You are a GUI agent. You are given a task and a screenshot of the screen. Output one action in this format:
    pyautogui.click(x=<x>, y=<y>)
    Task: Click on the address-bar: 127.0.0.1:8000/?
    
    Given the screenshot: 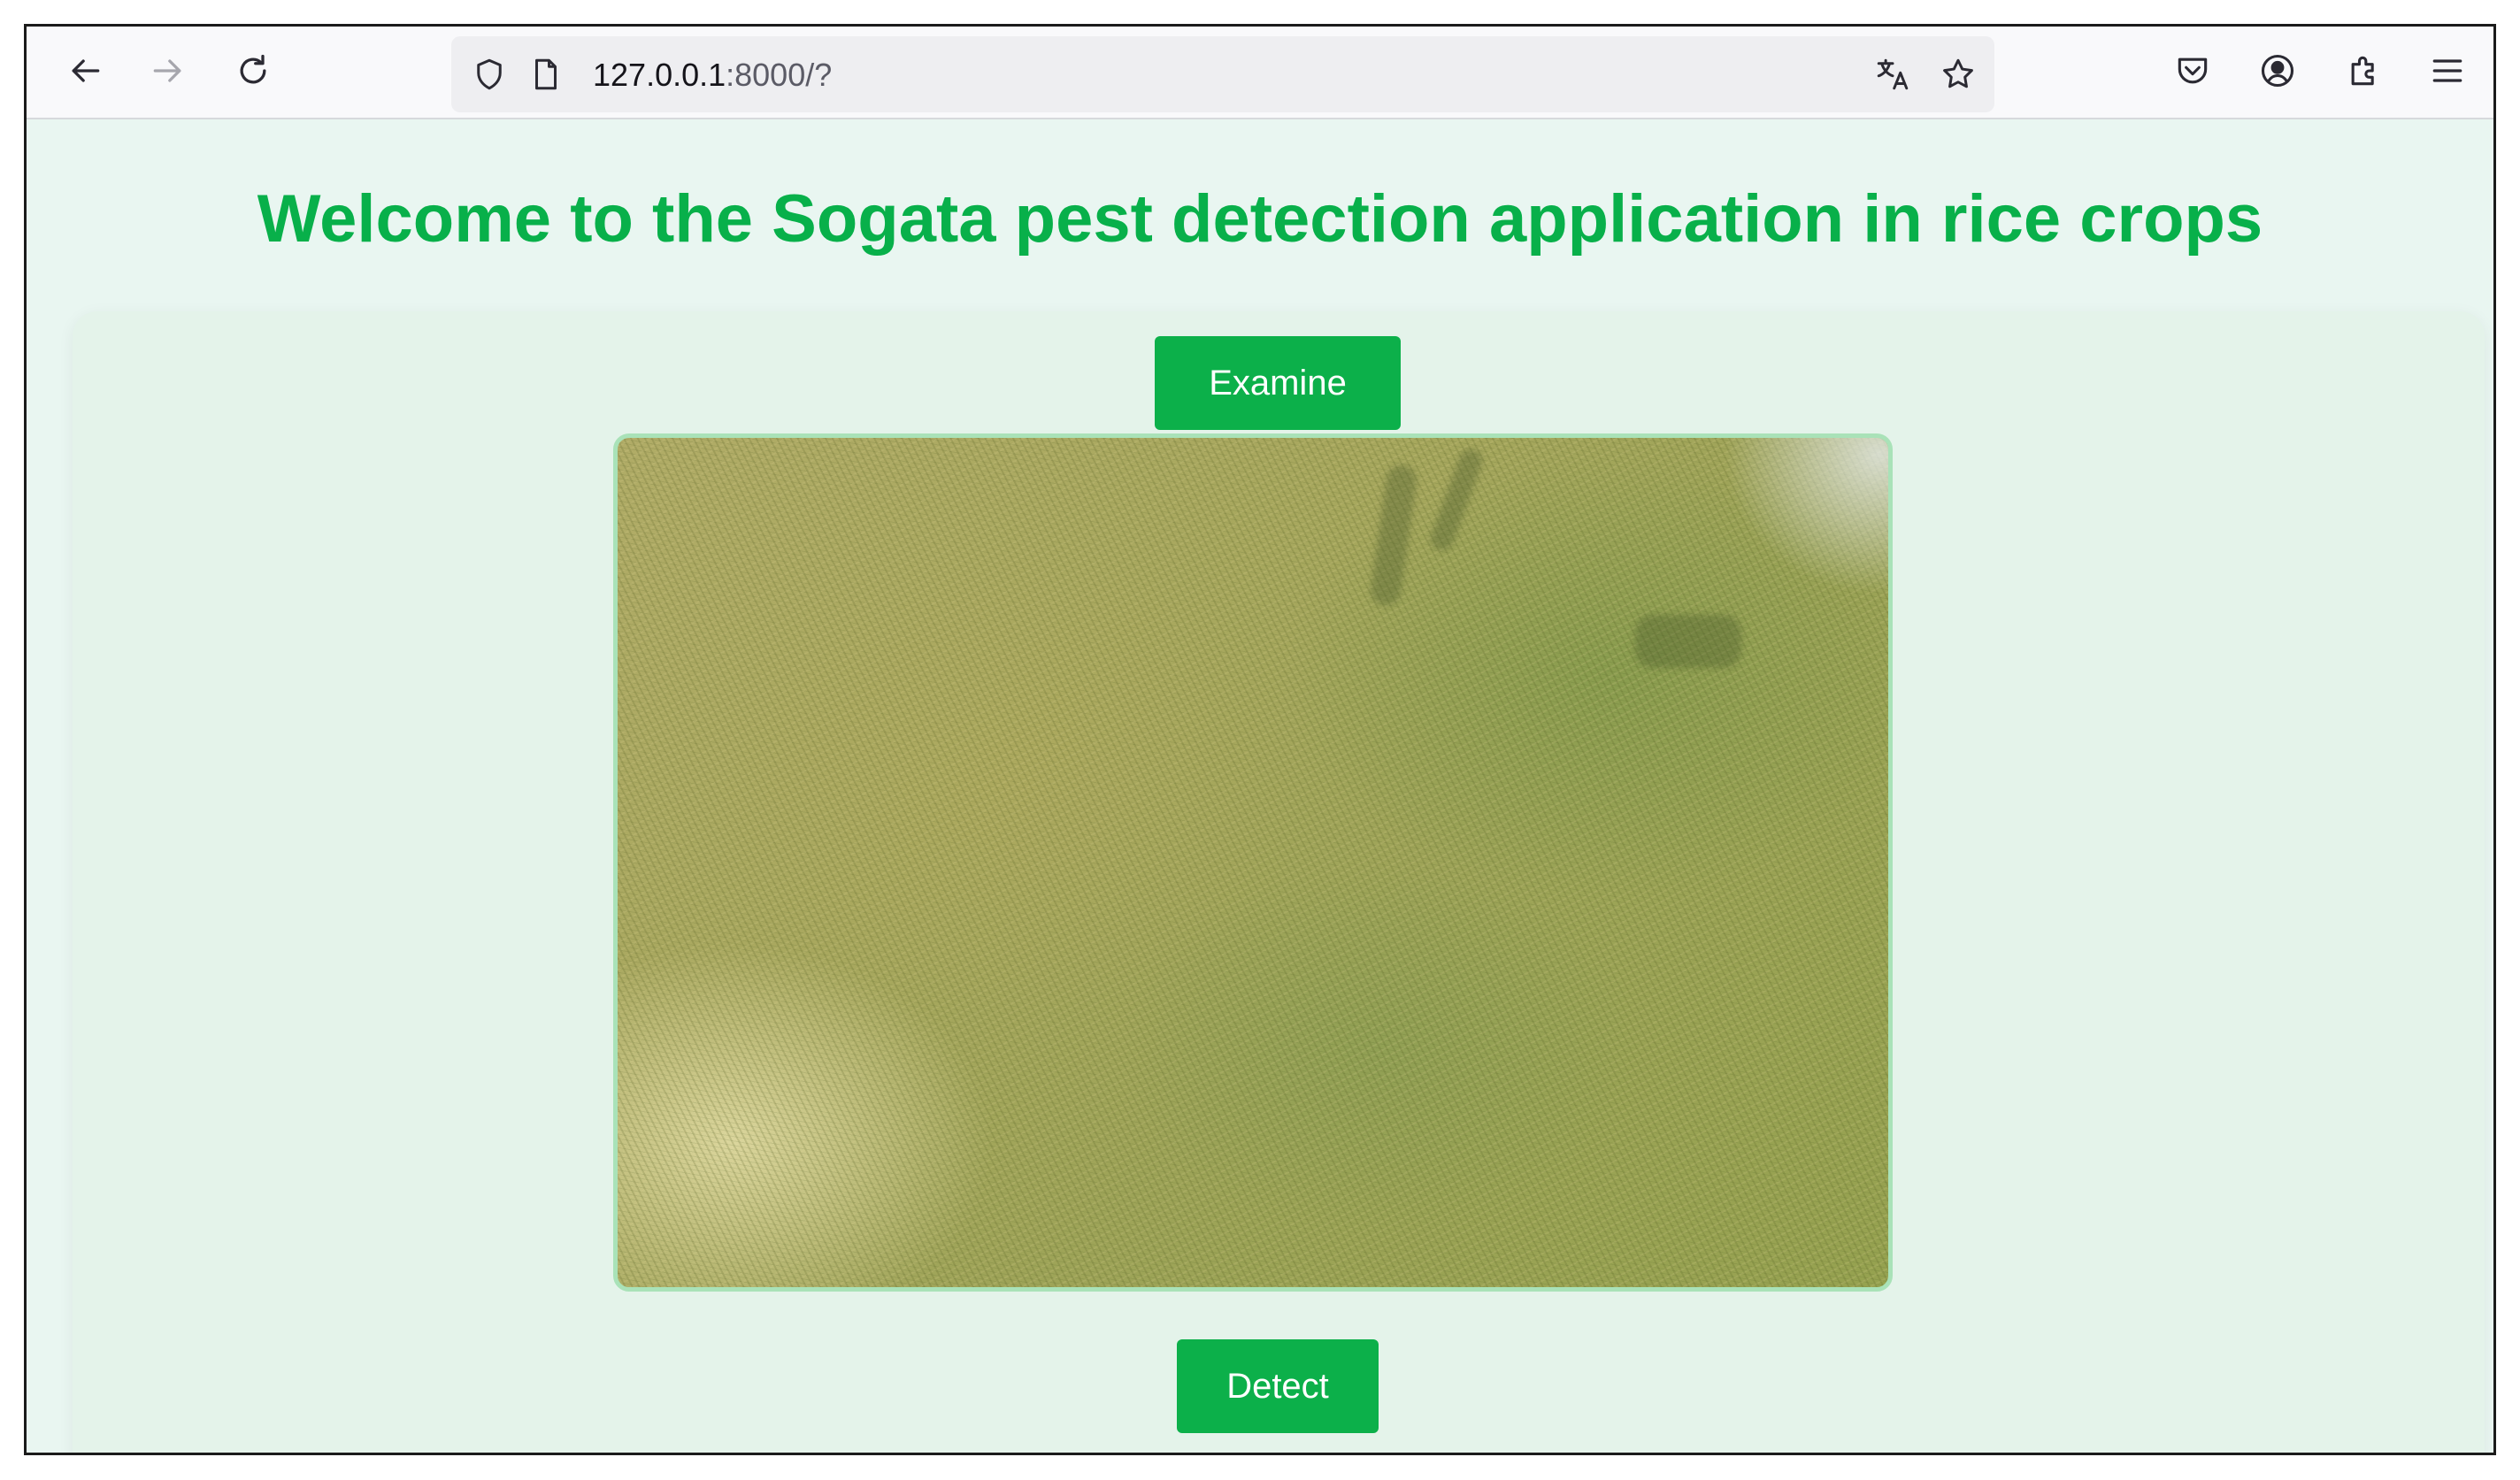 What is the action you would take?
    pyautogui.click(x=1222, y=74)
    